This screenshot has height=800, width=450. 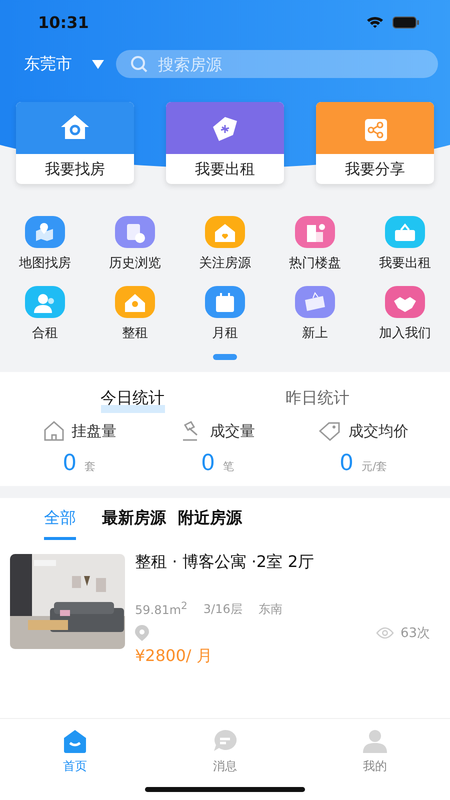 What do you see at coordinates (318, 399) in the screenshot?
I see `stats-tab: 昨日统计` at bounding box center [318, 399].